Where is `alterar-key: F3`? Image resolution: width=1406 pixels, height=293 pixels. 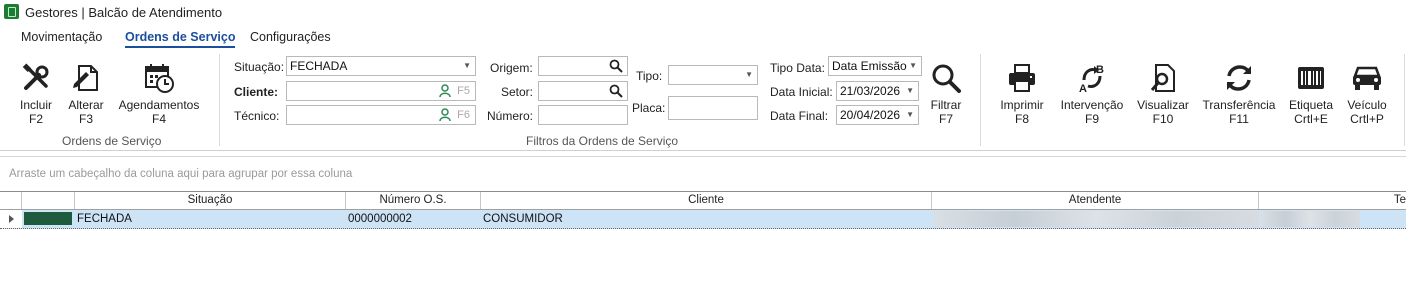 alterar-key: F3 is located at coordinates (85, 119).